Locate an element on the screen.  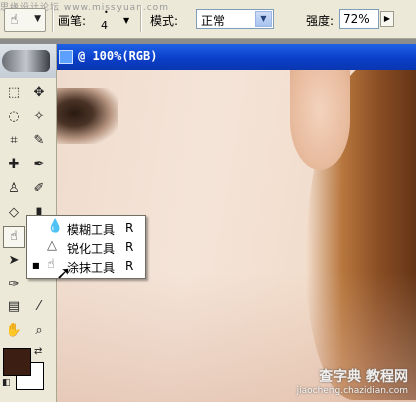
eyedropper-icon: ⁄ is located at coordinates (39, 307).